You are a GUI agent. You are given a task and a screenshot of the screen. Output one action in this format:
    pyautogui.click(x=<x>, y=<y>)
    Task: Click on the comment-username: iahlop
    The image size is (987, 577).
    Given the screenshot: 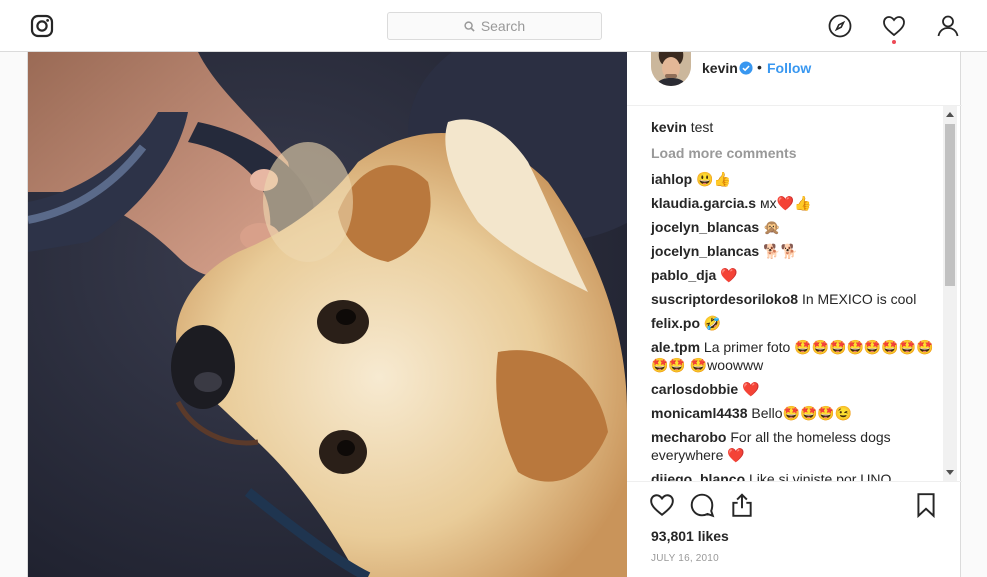 What is the action you would take?
    pyautogui.click(x=671, y=179)
    